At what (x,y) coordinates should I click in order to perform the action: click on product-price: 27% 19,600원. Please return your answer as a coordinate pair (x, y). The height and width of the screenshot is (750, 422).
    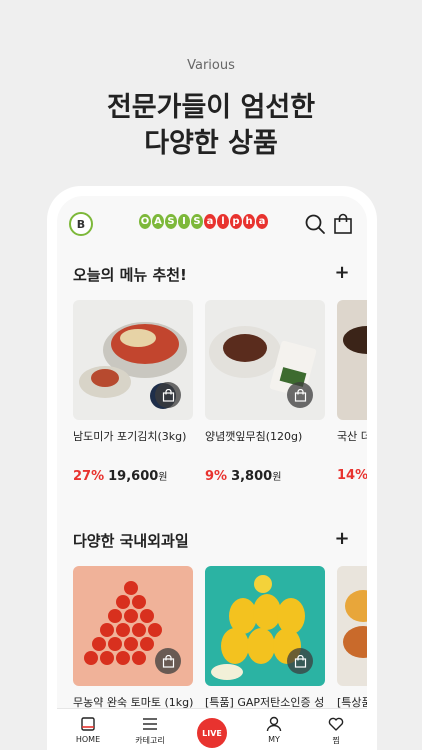
    Looking at the image, I should click on (133, 476).